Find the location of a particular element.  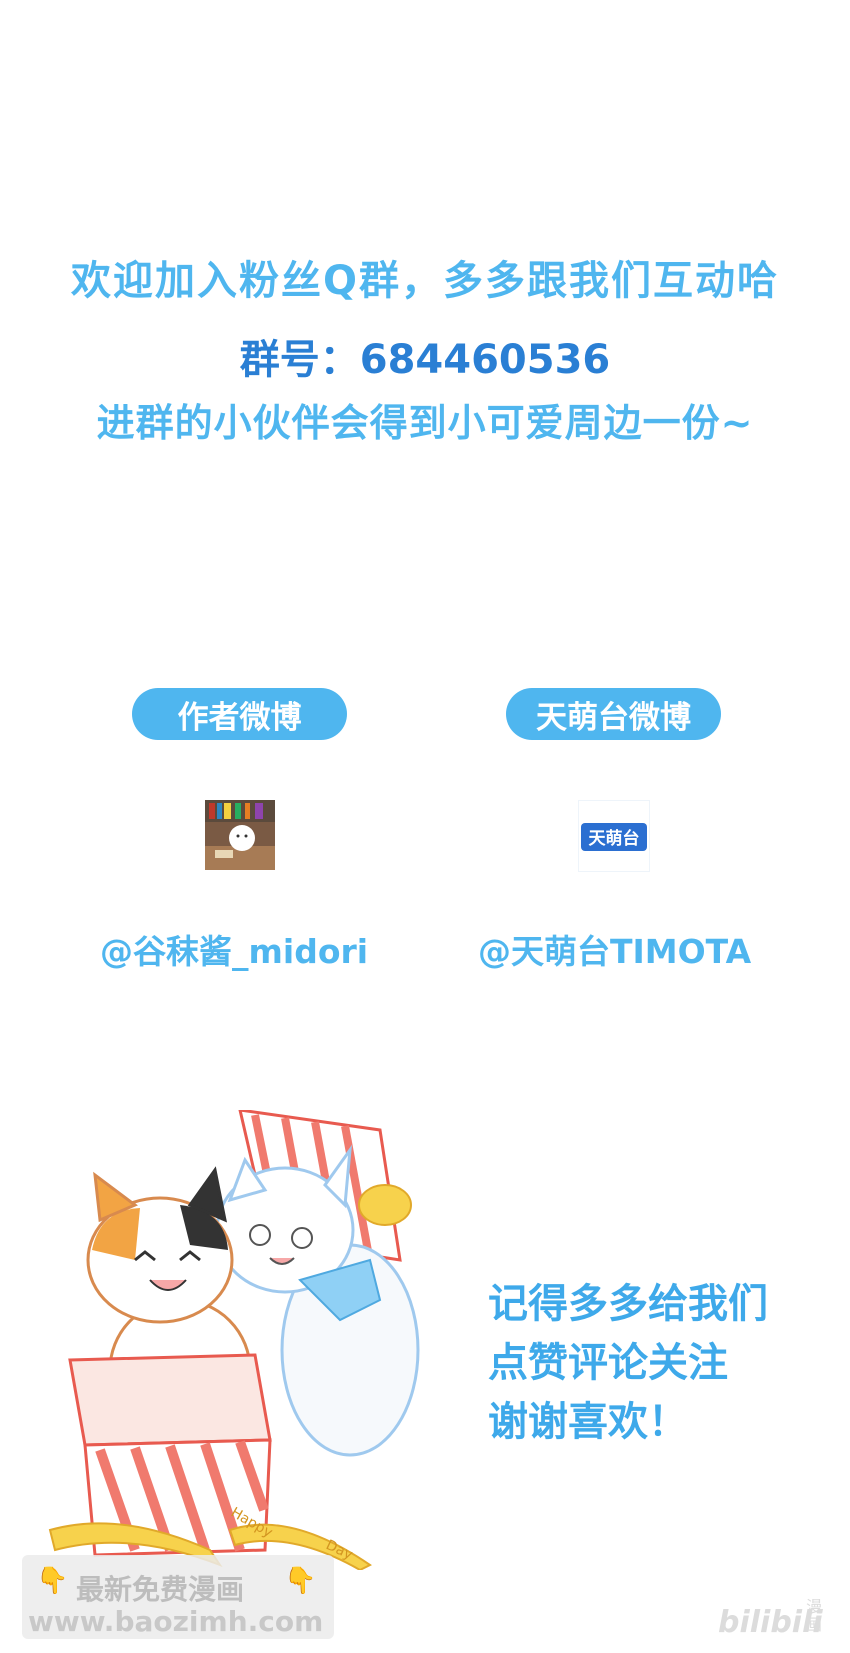

group-number-text: 群号：684460536 is located at coordinates (425, 360).